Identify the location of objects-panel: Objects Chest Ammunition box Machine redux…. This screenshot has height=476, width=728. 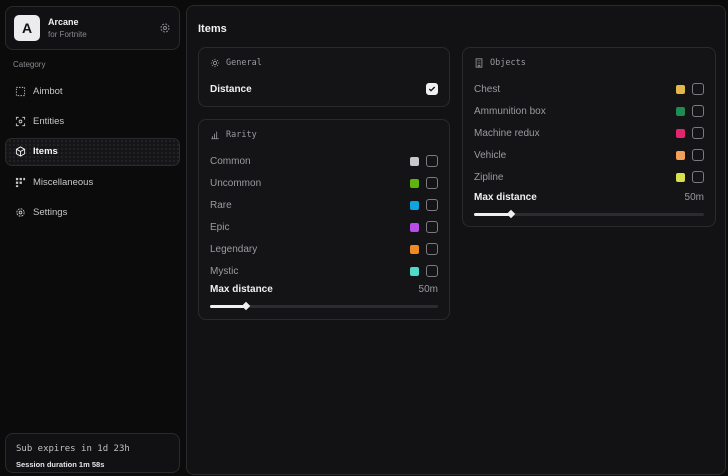
(589, 137).